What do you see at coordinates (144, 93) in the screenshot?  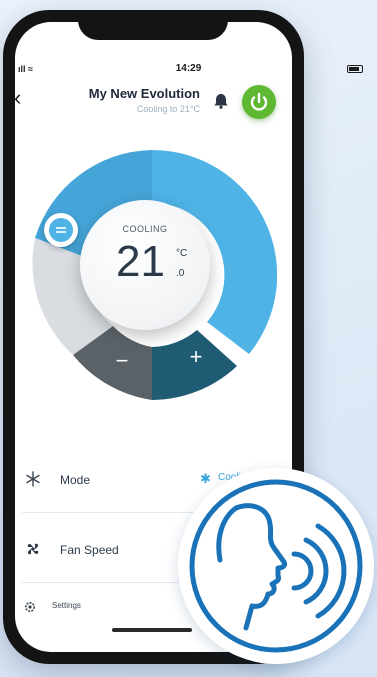 I see `device-name: My New Evolution` at bounding box center [144, 93].